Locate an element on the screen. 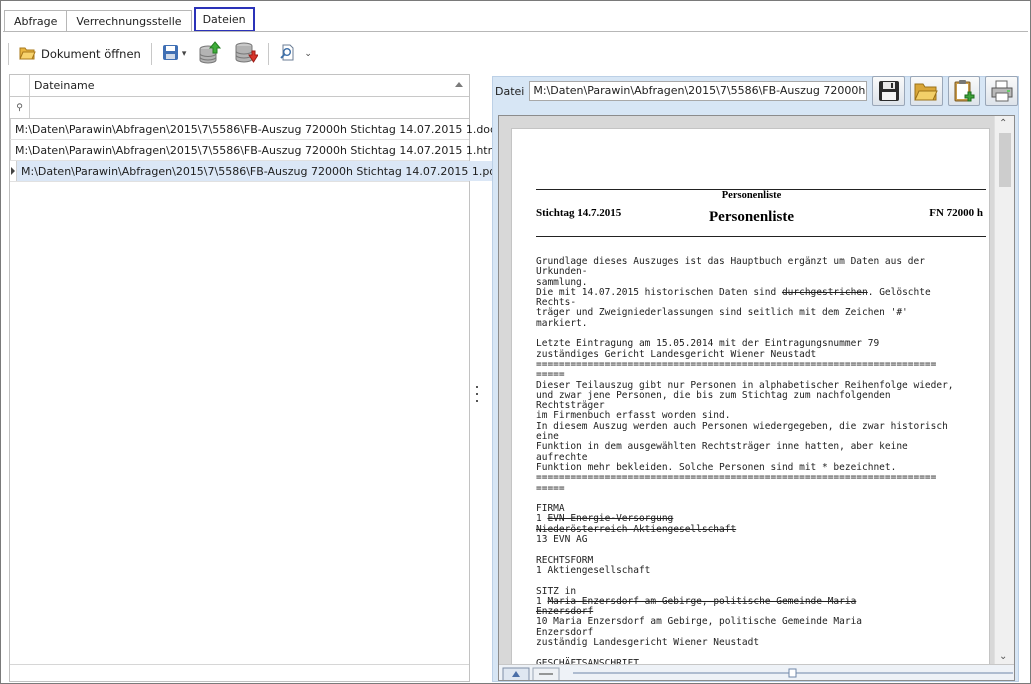 This screenshot has height=684, width=1031. doc-line: ===== is located at coordinates (745, 488).